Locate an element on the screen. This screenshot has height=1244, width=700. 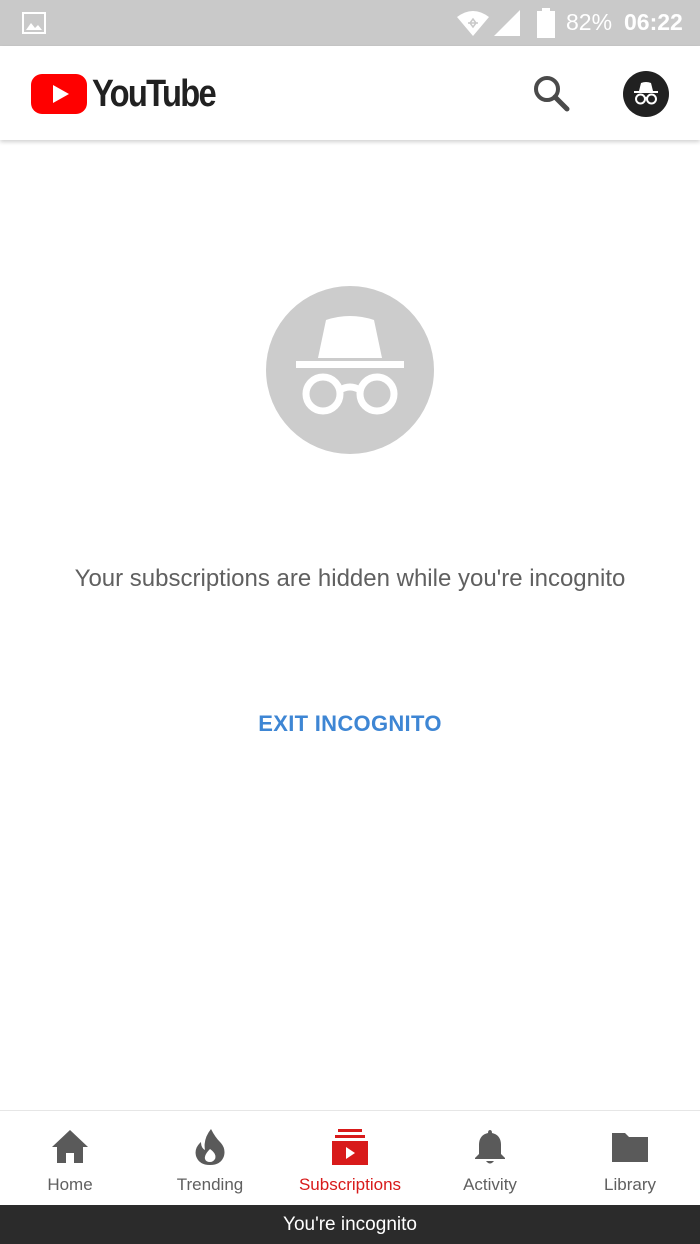
nav-label-home: Home is located at coordinates (70, 1184).